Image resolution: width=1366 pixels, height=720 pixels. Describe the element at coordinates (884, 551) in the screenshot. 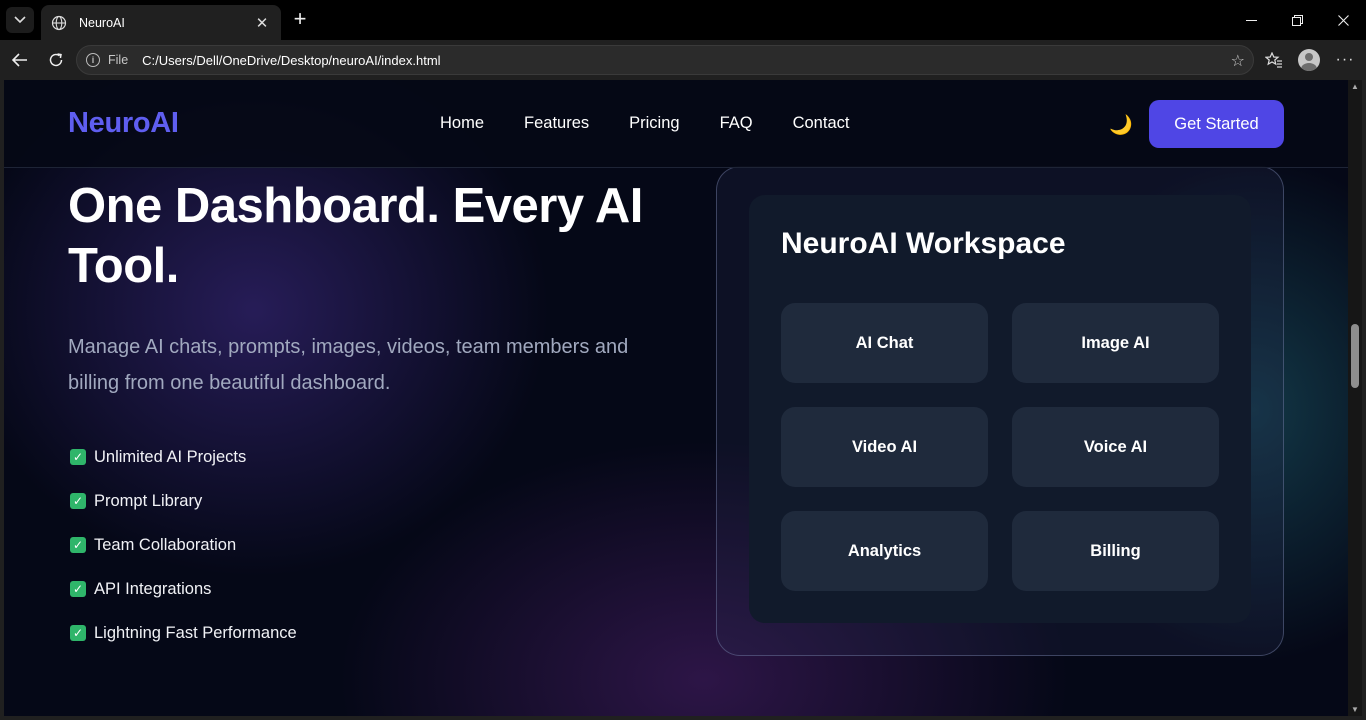

I see `tool-card-analytics: Analytics` at that location.